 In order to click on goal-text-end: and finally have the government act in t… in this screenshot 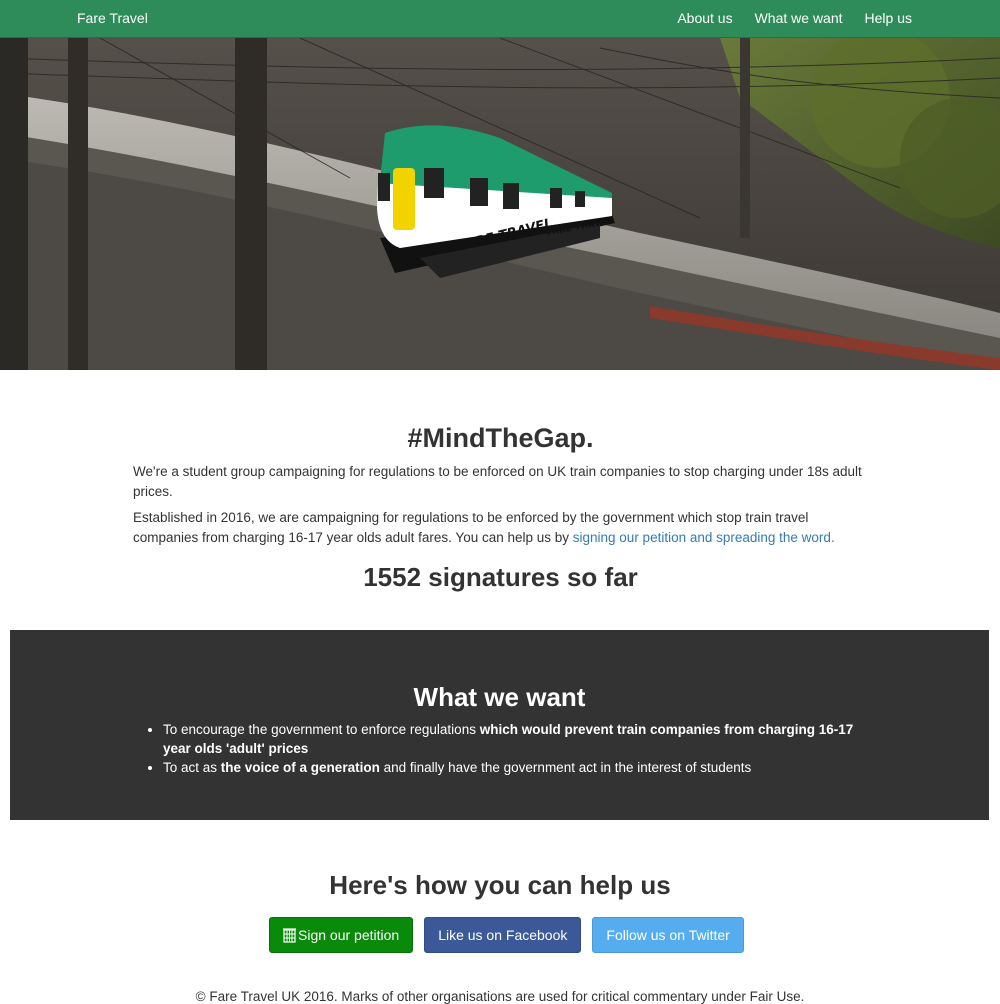, I will do `click(565, 767)`.